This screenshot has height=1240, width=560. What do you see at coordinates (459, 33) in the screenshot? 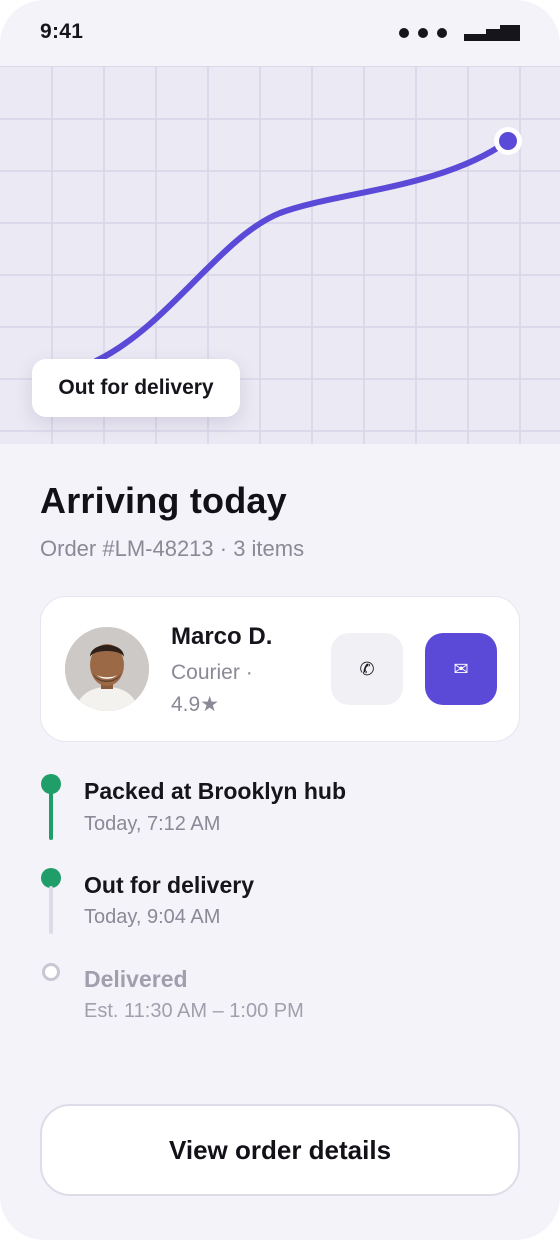
I see `status-icons` at bounding box center [459, 33].